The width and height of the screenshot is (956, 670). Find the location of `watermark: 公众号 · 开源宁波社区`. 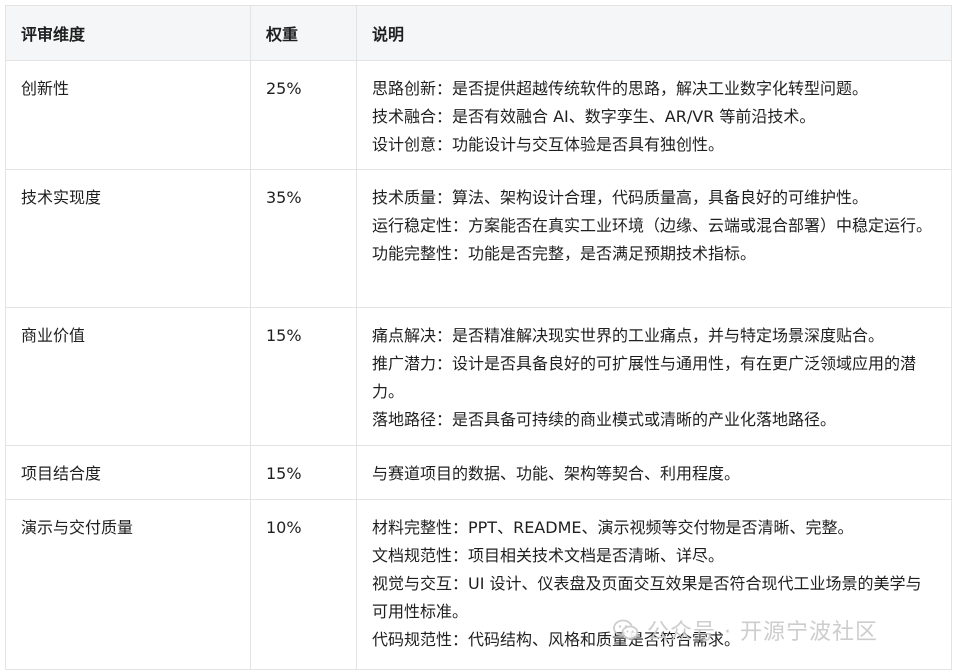

watermark: 公众号 · 开源宁波社区 is located at coordinates (745, 630).